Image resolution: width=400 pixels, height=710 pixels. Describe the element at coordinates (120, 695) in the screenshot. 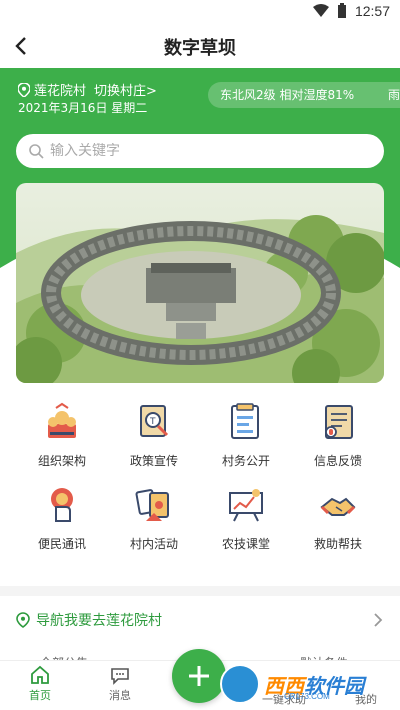

I see `tab-messages-label: 消息` at that location.